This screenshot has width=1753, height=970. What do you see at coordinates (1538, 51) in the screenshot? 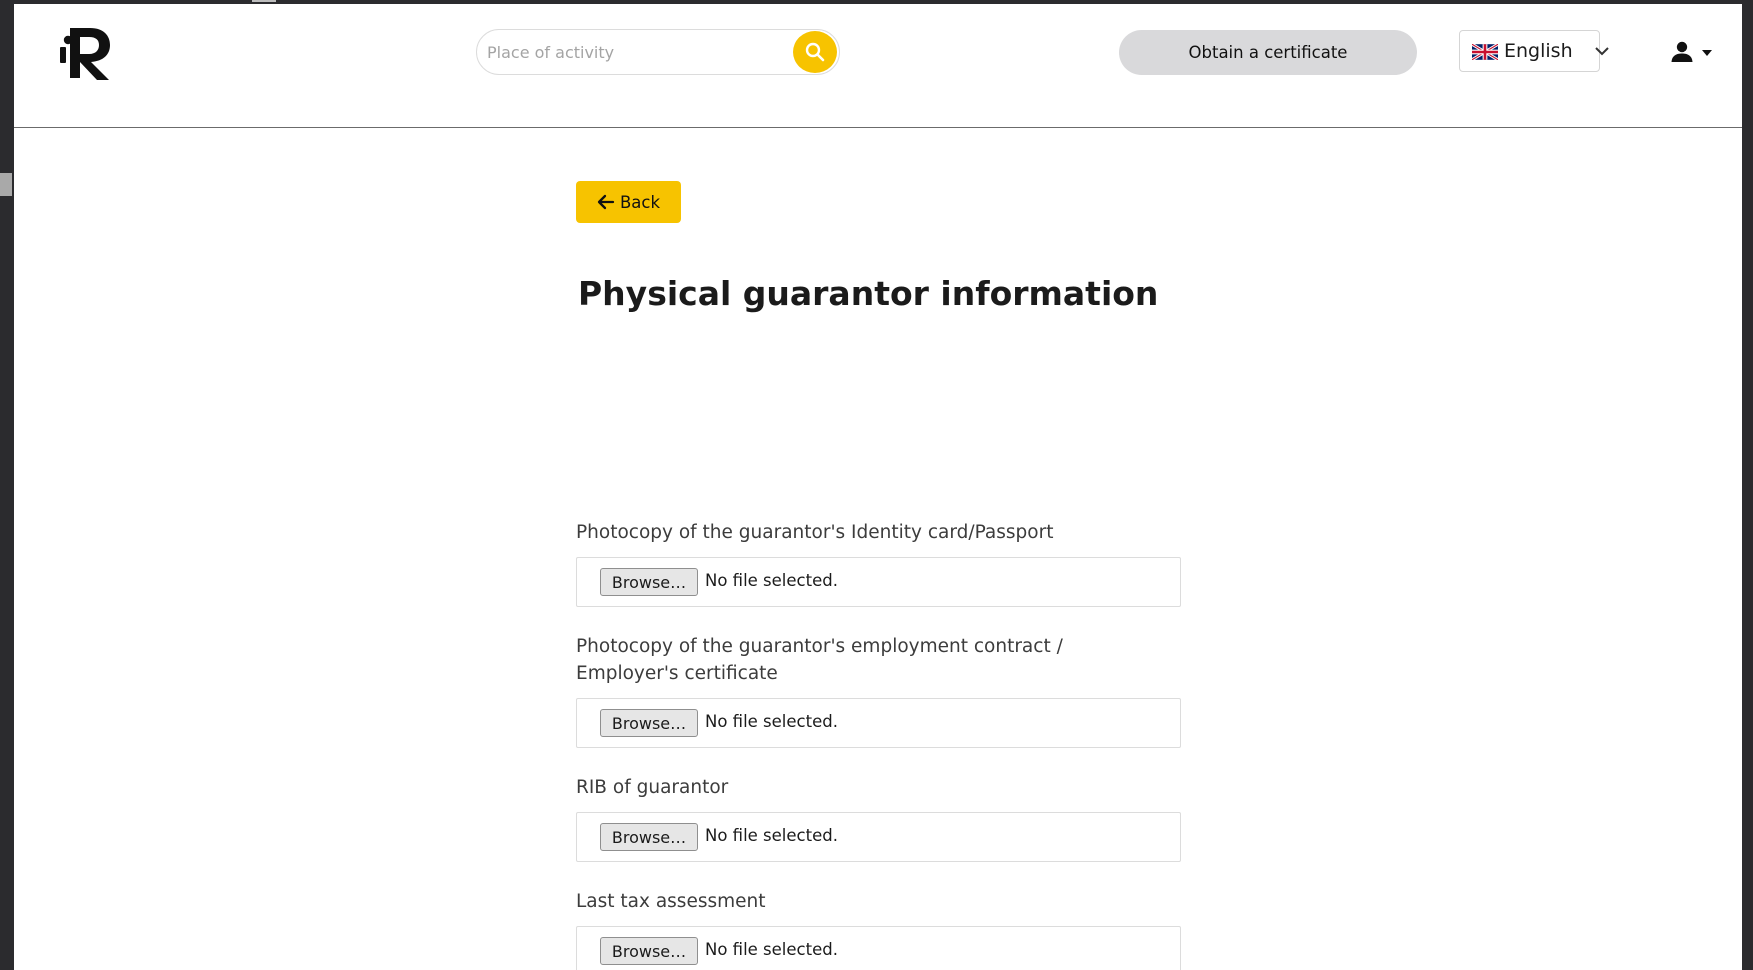
I see `language-label: English` at bounding box center [1538, 51].